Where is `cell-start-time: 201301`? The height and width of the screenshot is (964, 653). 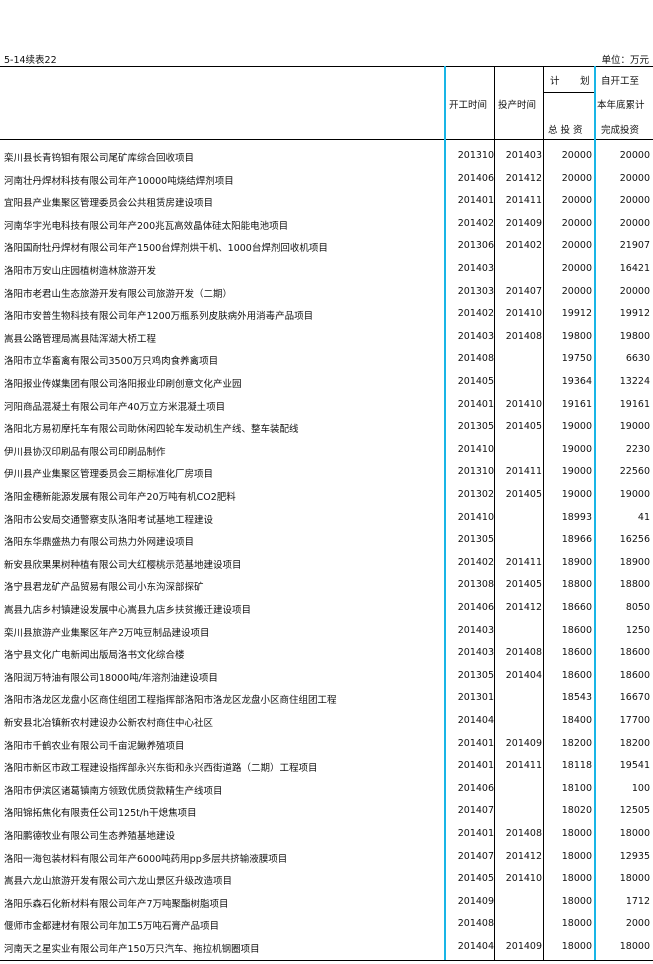
cell-start-time: 201301 is located at coordinates (475, 698).